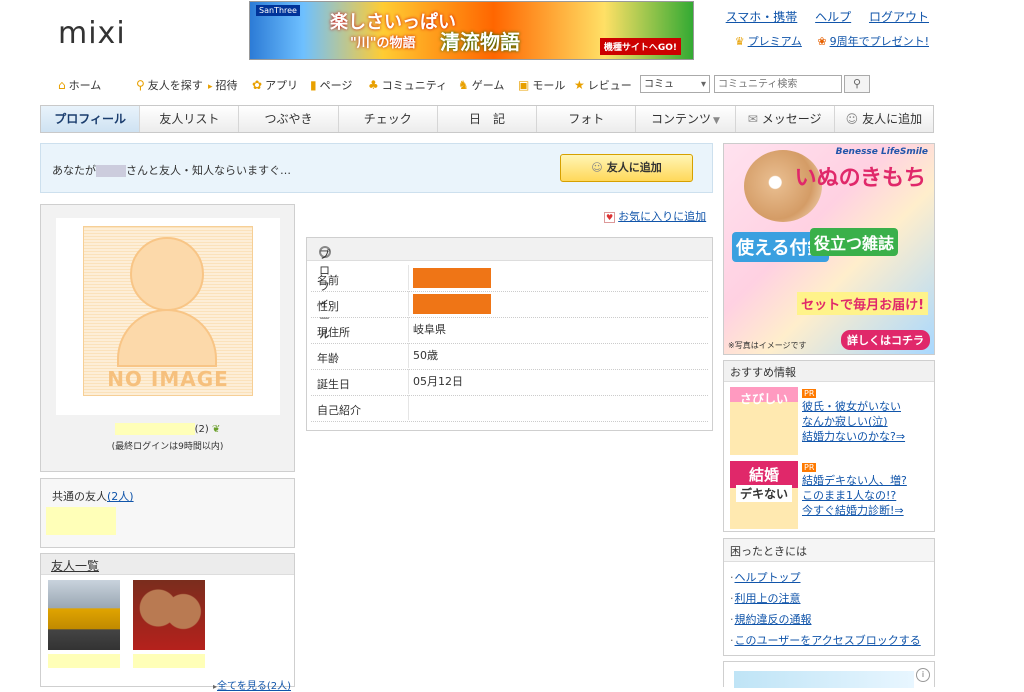 The width and height of the screenshot is (1024, 692). What do you see at coordinates (93, 496) in the screenshot?
I see `common-friends-title: 共通の友人(2人)` at bounding box center [93, 496].